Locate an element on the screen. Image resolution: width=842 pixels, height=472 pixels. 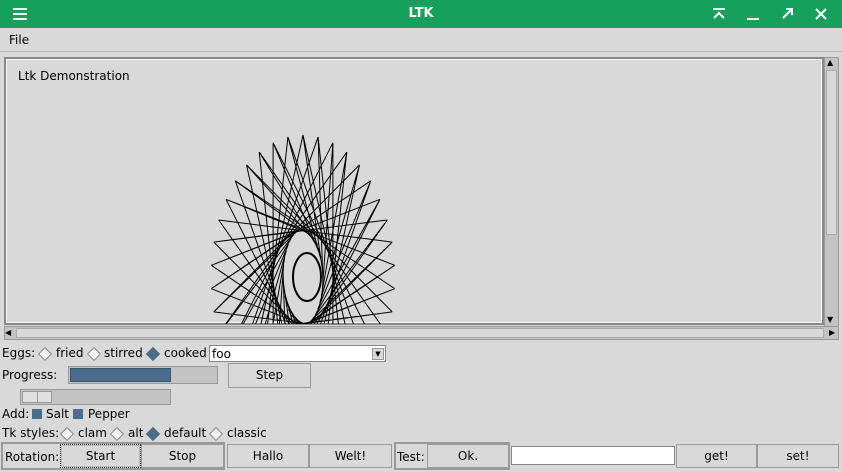
spirograph-drawing is located at coordinates (303, 229).